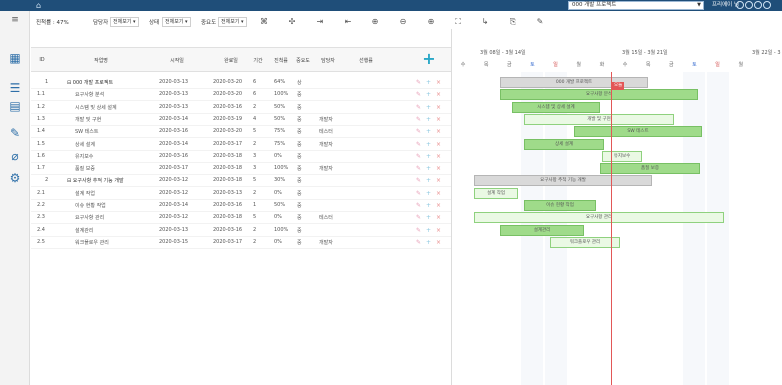 Image resolution: width=782 pixels, height=385 pixels. Describe the element at coordinates (560, 205) in the screenshot. I see `gantt-bar: 이슈 현황 작업` at that location.